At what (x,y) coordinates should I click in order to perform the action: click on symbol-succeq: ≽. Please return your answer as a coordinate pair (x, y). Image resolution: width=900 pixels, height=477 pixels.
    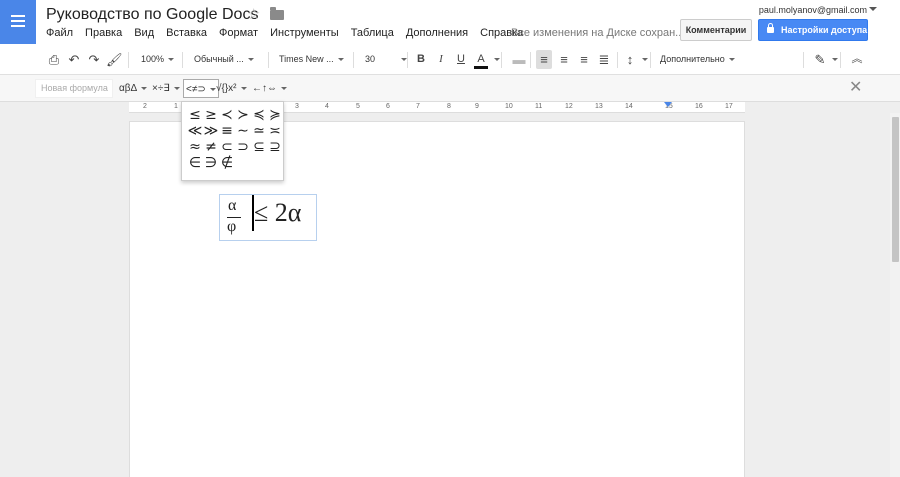
    Looking at the image, I should click on (275, 115).